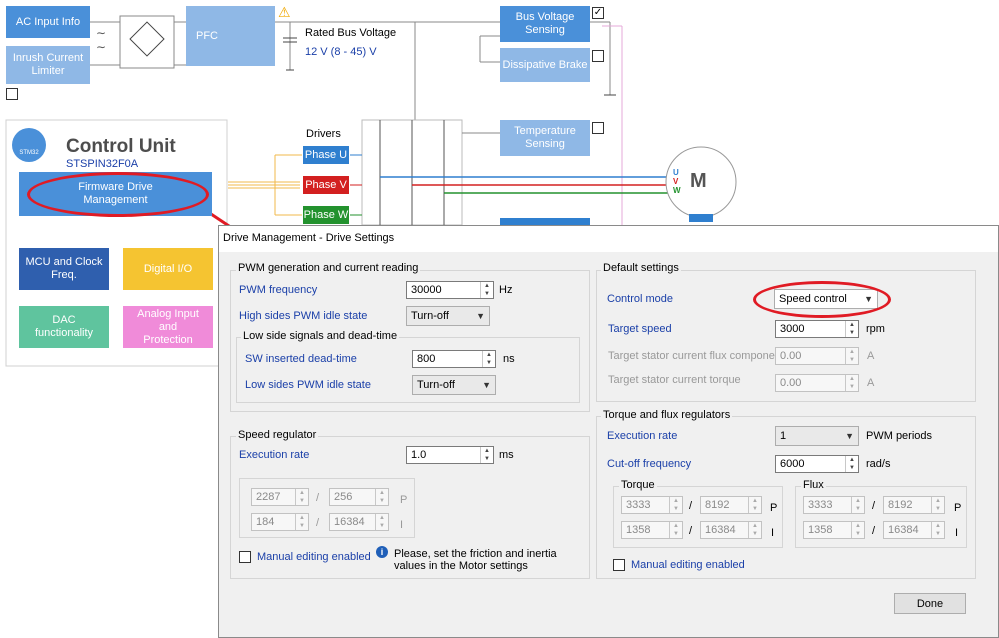 Image resolution: width=999 pixels, height=638 pixels. What do you see at coordinates (817, 329) in the screenshot?
I see `target-speed-input: 3000 ▲ ▼` at bounding box center [817, 329].